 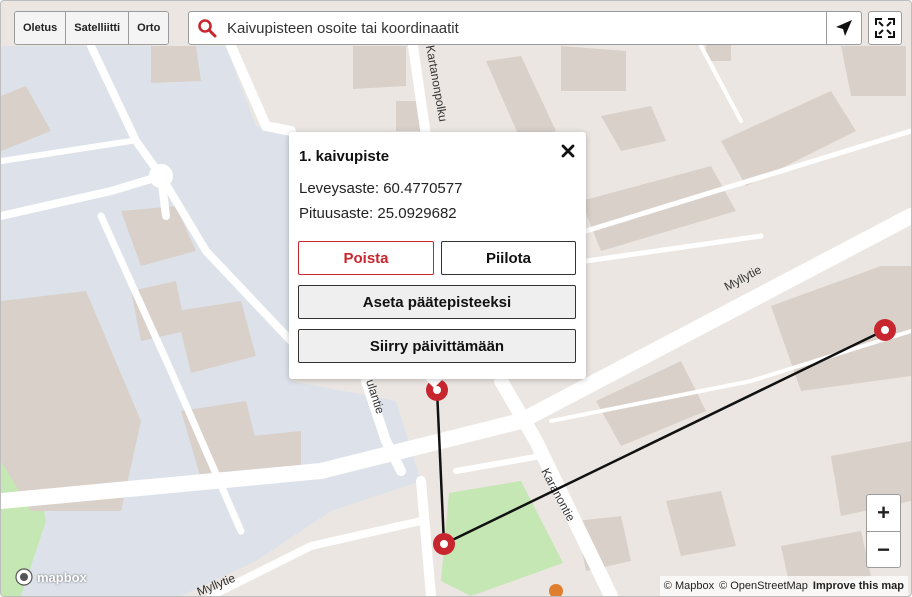 I want to click on mapbox-logo: mapbox, so click(x=51, y=577).